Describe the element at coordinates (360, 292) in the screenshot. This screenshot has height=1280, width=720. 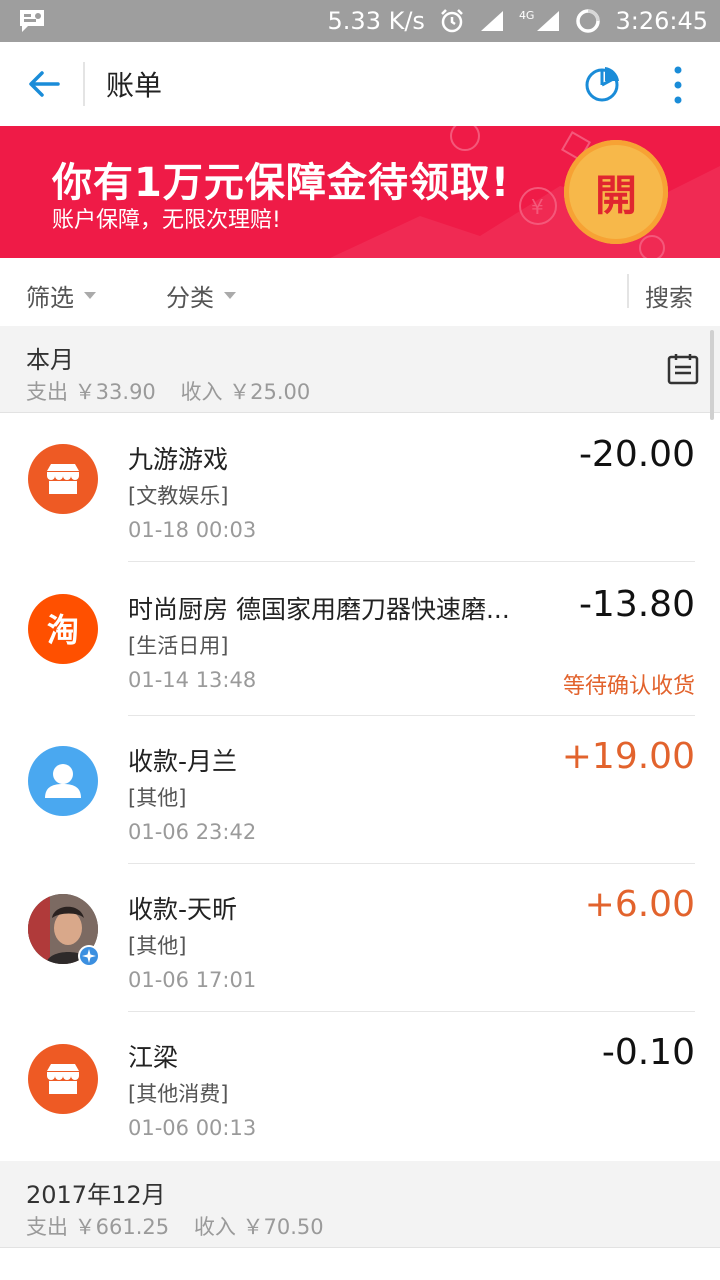
I see `filter-bar: 筛选 分类 搜索` at that location.